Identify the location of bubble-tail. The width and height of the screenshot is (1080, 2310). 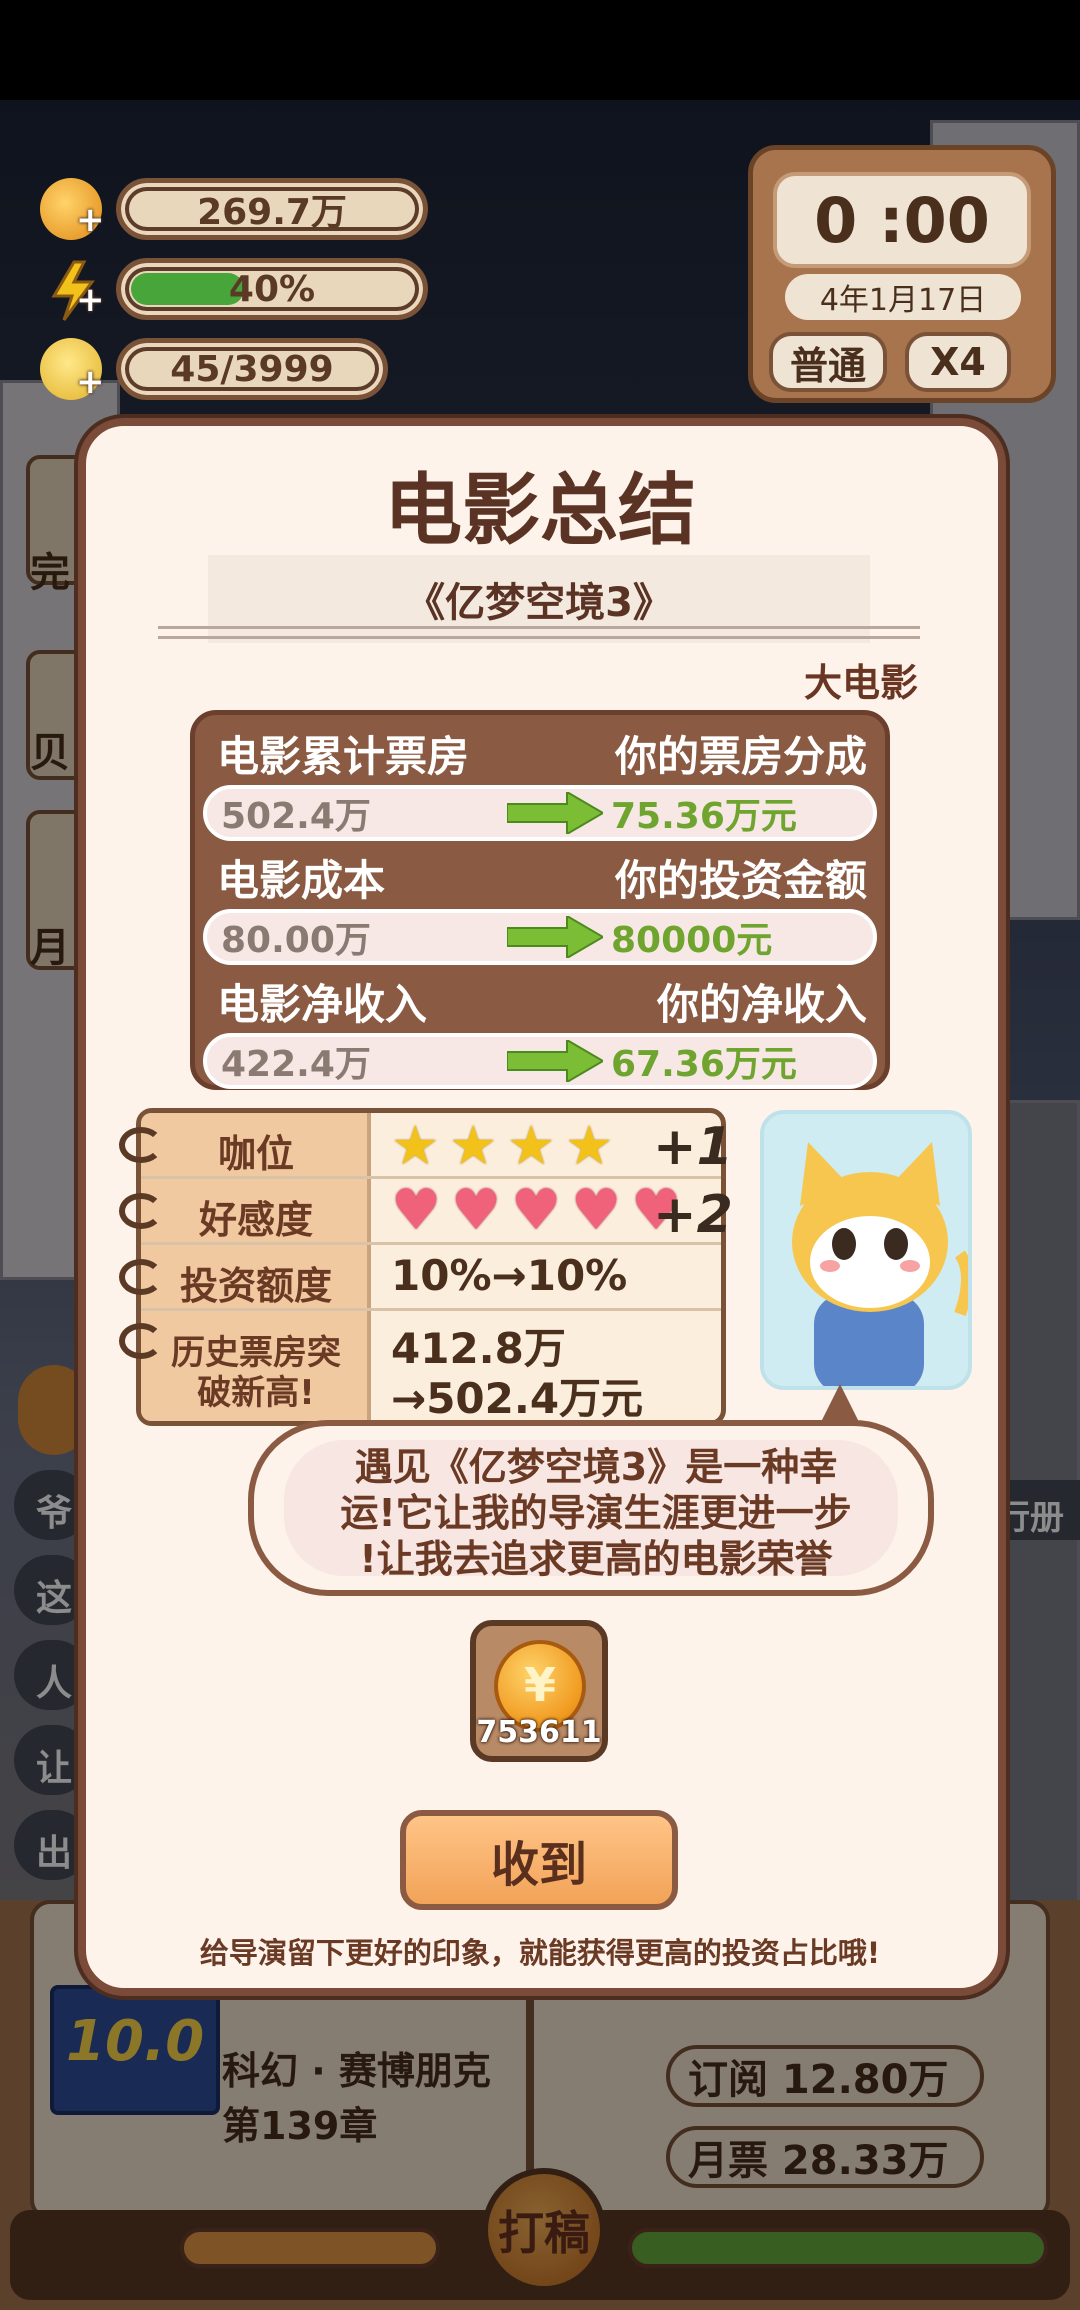
(840, 1404).